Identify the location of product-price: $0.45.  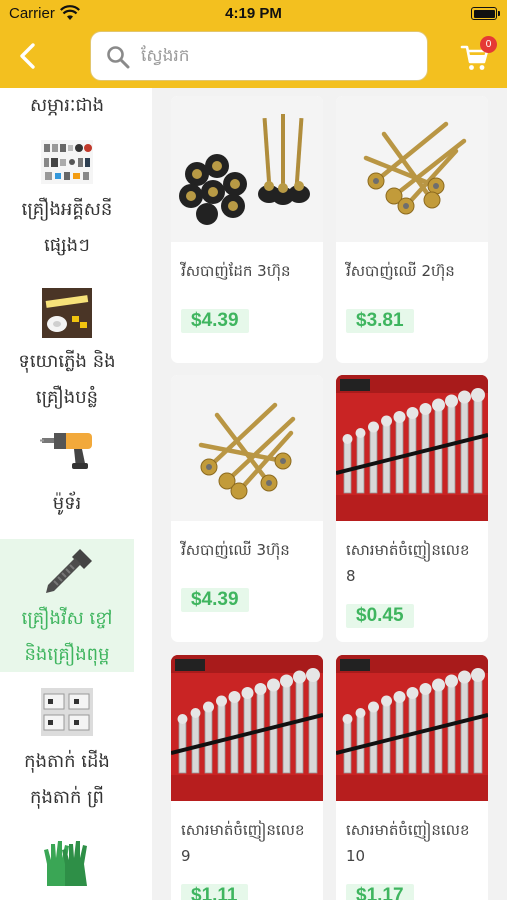
(380, 616).